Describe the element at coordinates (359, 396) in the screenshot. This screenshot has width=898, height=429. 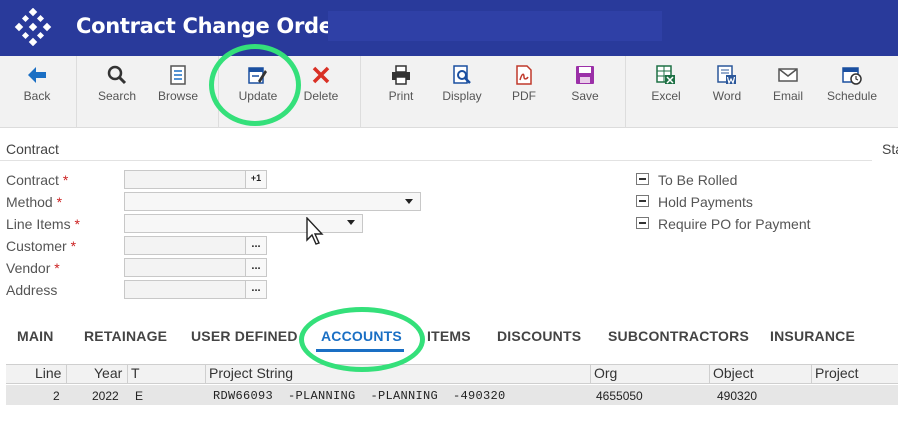
I see `cell-project-string: RDW66093 -PLANNING -PLANNING -490320` at that location.